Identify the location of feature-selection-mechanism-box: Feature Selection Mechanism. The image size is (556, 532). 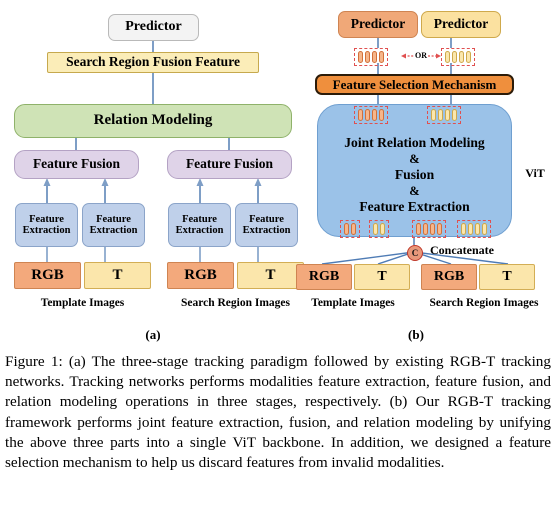
(414, 84).